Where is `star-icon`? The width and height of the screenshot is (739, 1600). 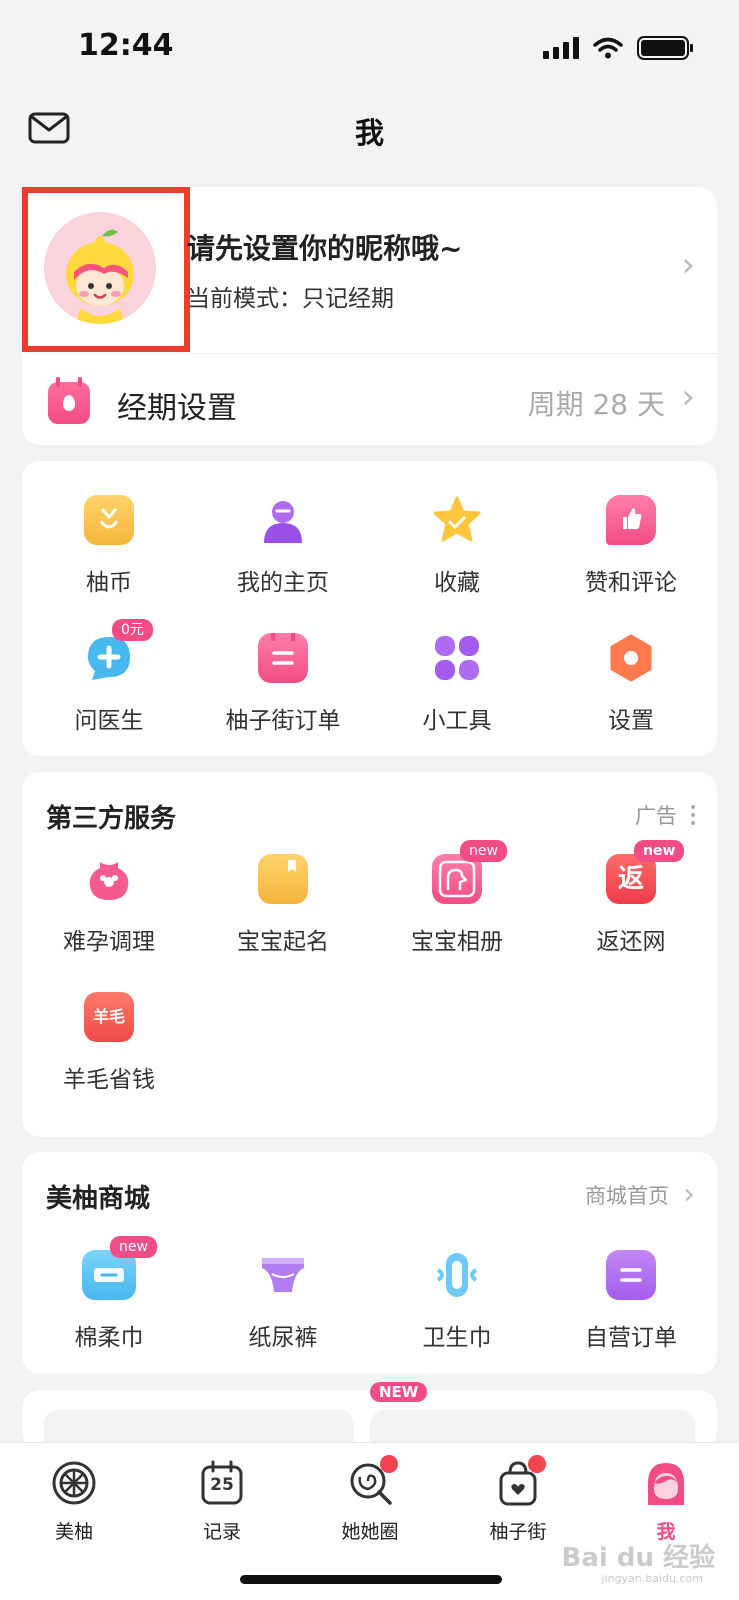
star-icon is located at coordinates (457, 520).